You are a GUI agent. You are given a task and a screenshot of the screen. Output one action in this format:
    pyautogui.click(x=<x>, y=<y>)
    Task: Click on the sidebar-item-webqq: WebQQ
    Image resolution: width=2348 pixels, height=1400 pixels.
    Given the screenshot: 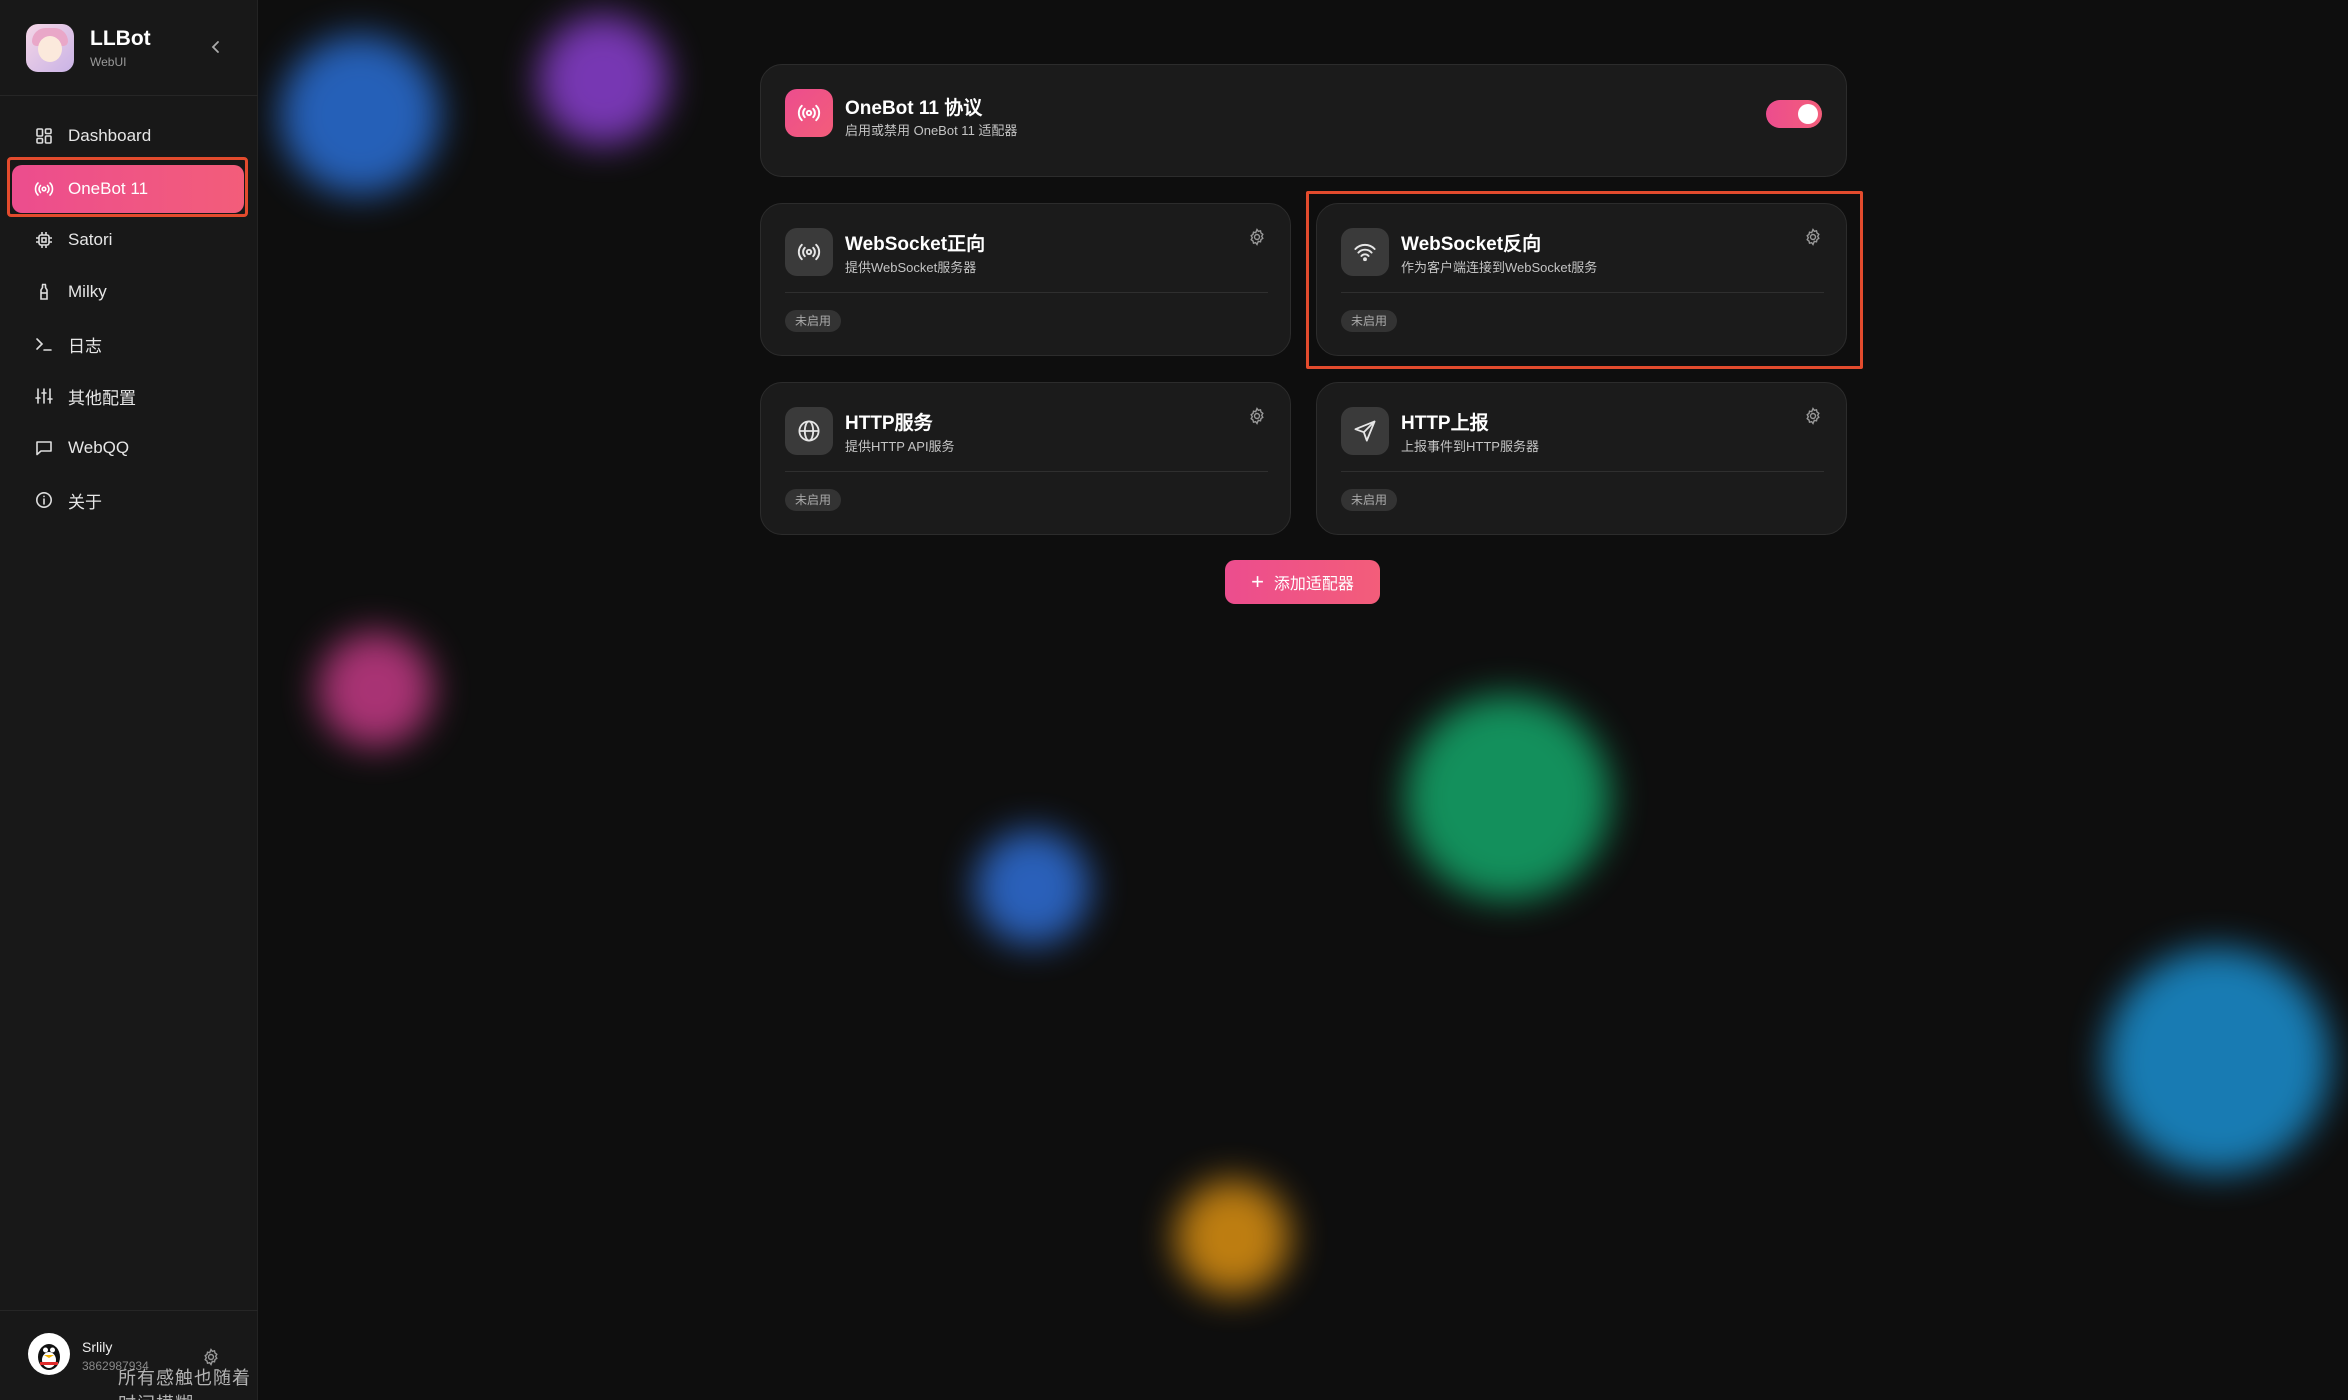 What is the action you would take?
    pyautogui.click(x=128, y=448)
    